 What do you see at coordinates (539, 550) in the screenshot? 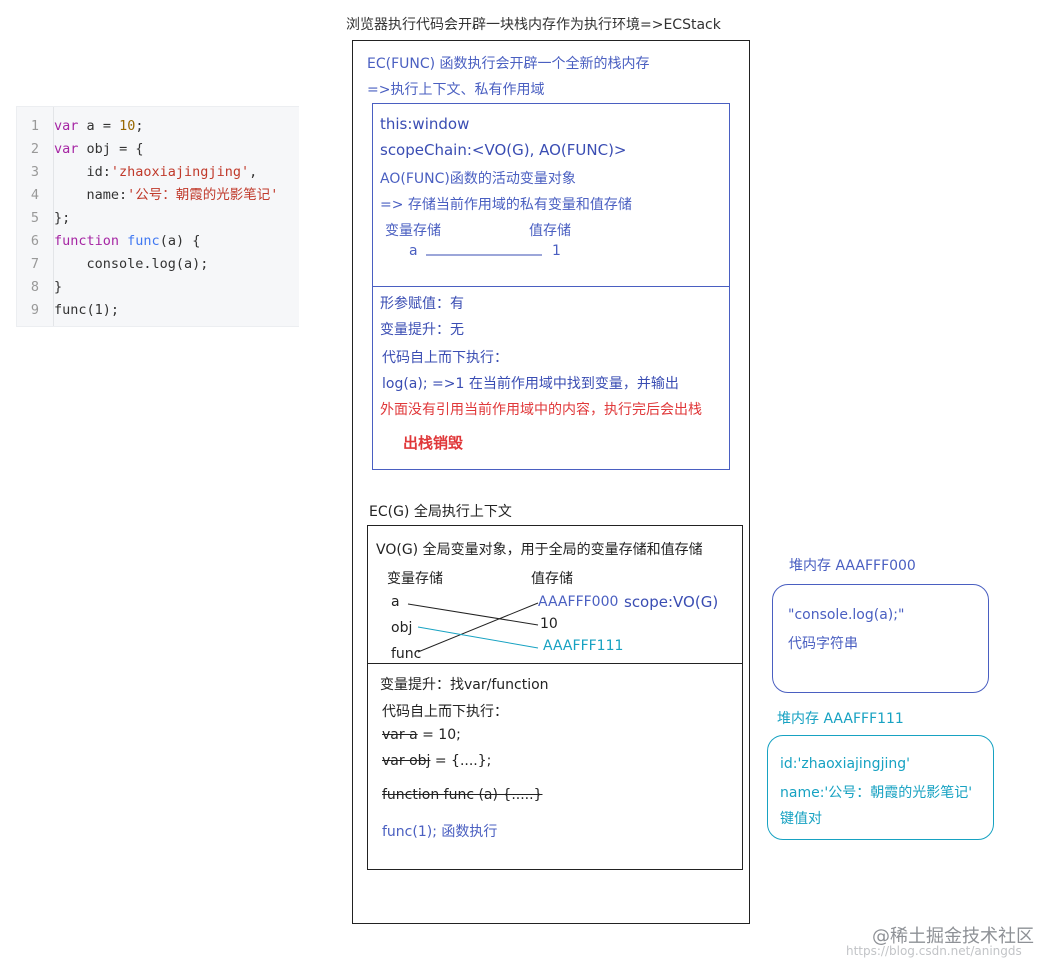
I see `vo-title: VO(G) 全局变量对象，用于全局的变量存储和值存储` at bounding box center [539, 550].